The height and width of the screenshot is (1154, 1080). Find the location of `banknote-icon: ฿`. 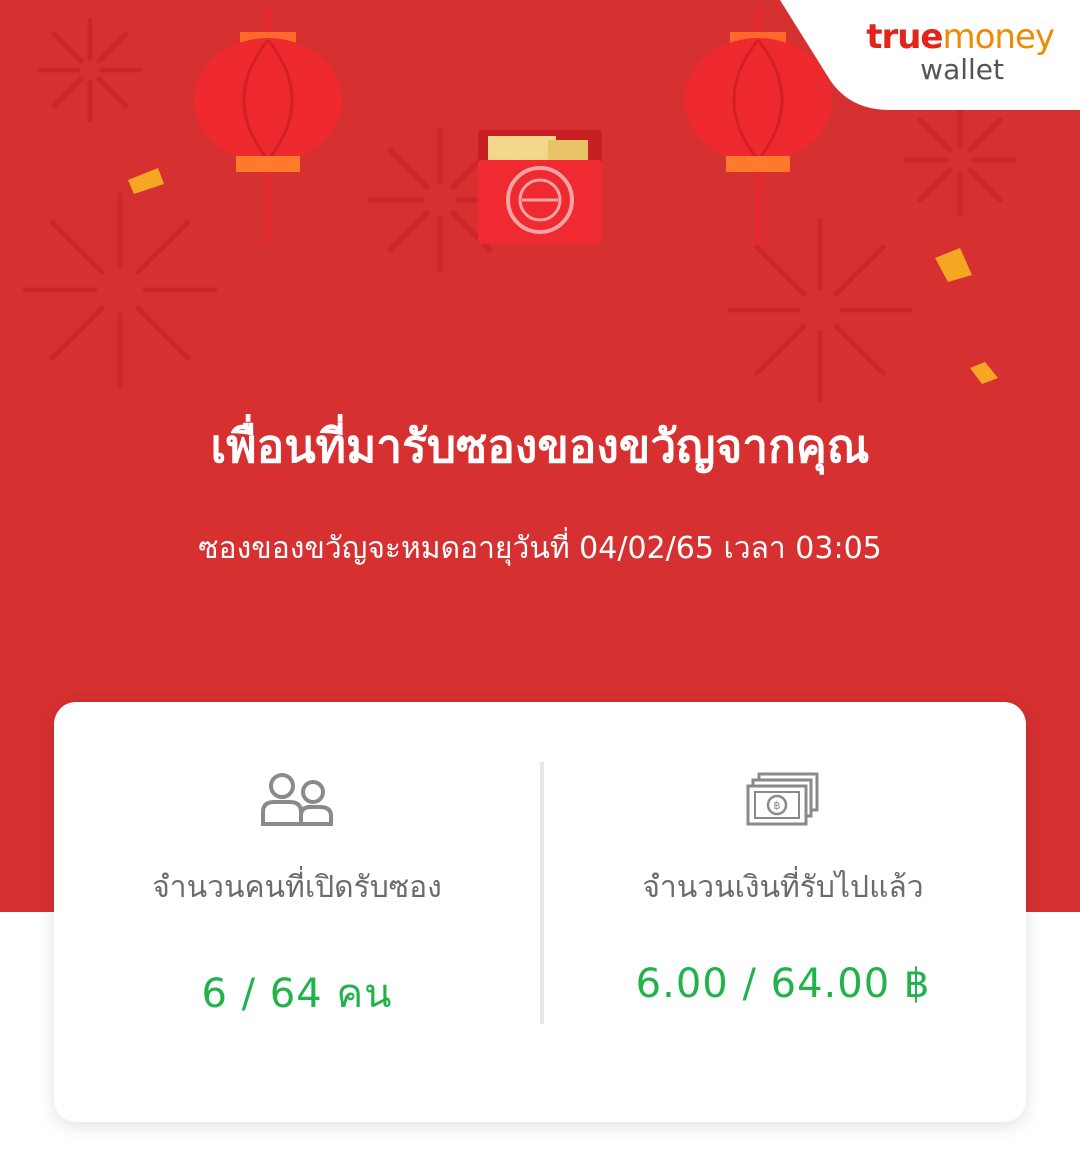

banknote-icon: ฿ is located at coordinates (782, 799).